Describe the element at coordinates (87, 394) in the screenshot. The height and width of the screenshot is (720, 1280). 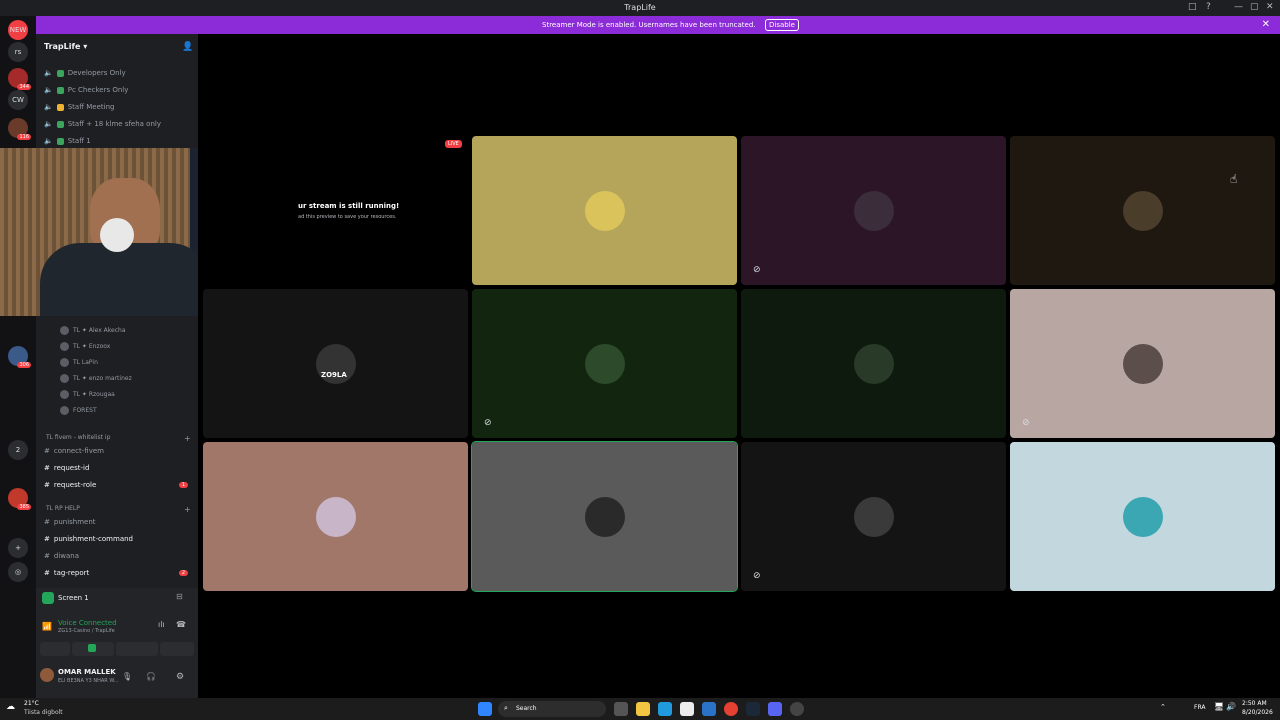
I see `voice-user: TL ✦ Rzougaa` at that location.